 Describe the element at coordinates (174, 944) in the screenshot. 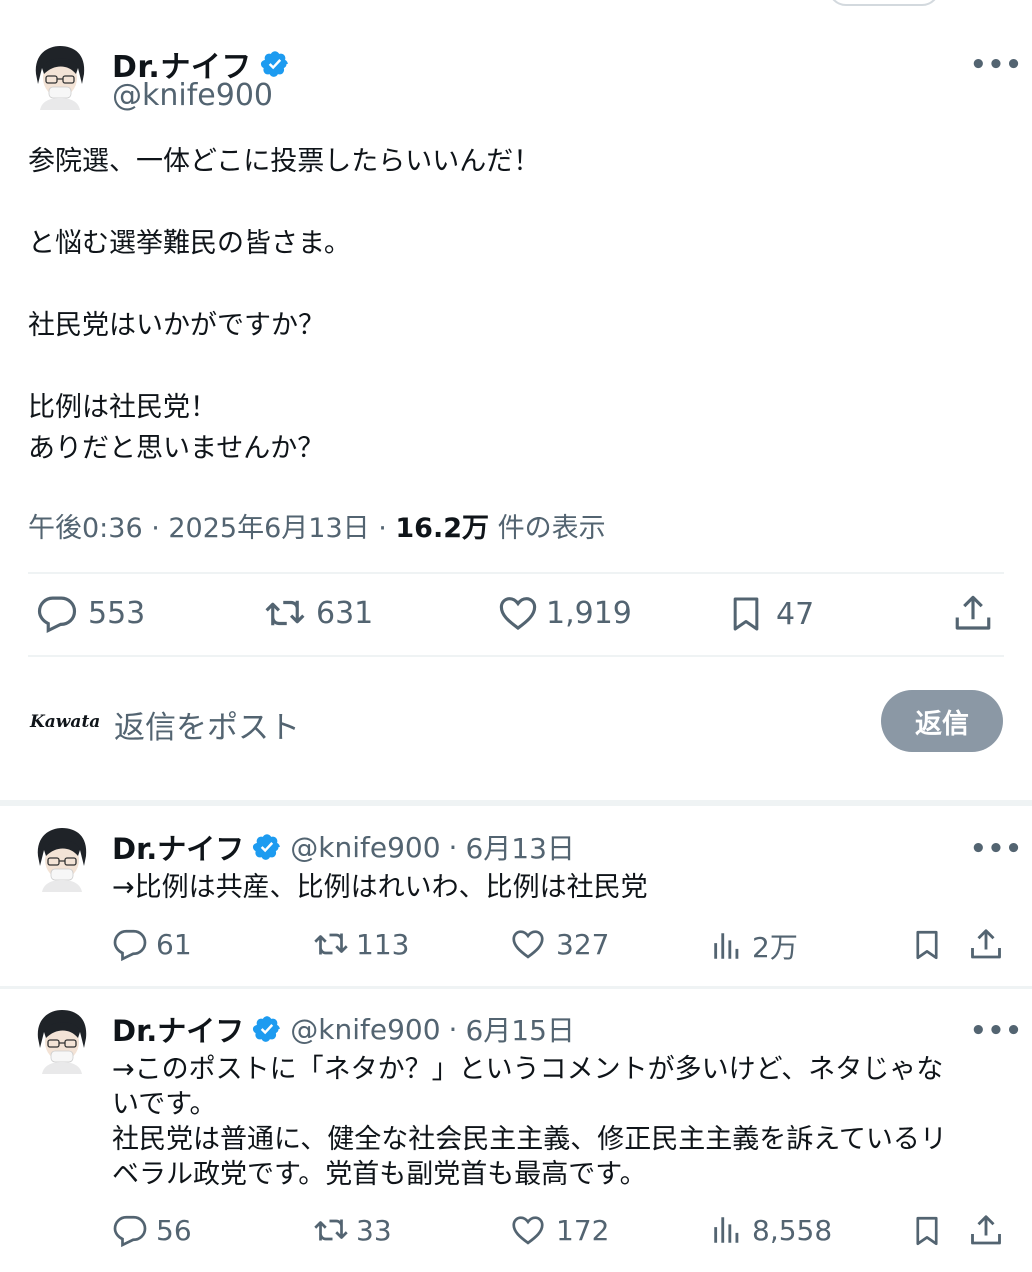

I see `reply-count: 61` at that location.